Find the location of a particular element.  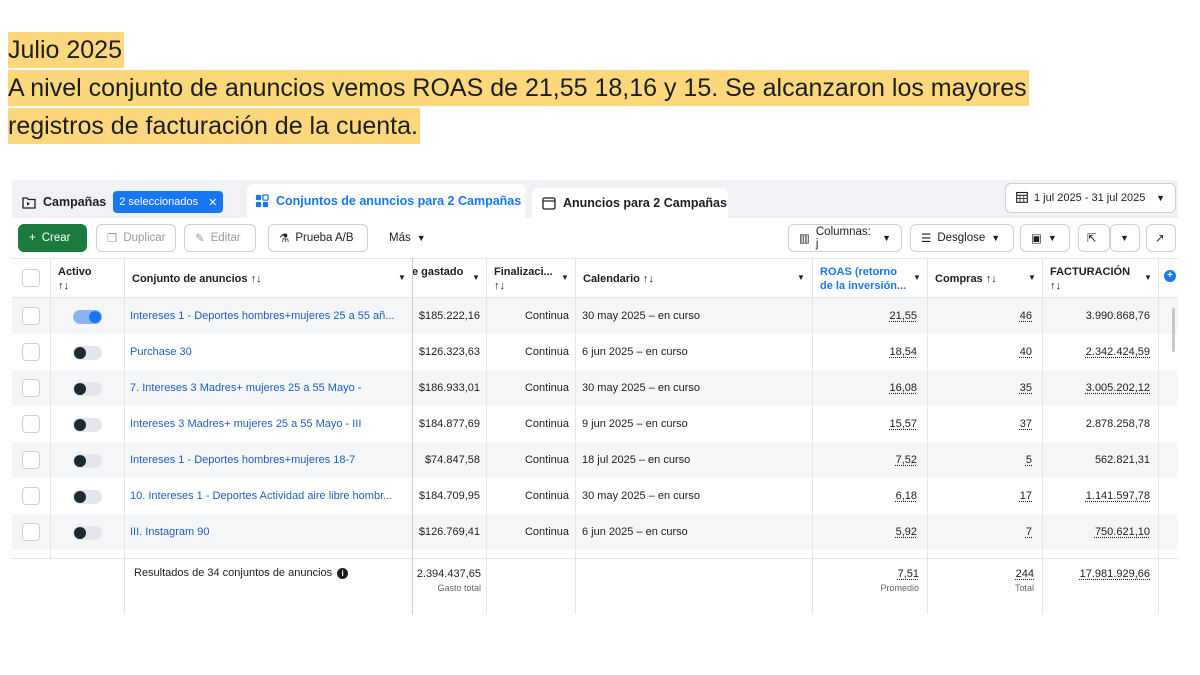

scrollbar is located at coordinates (1173, 330).